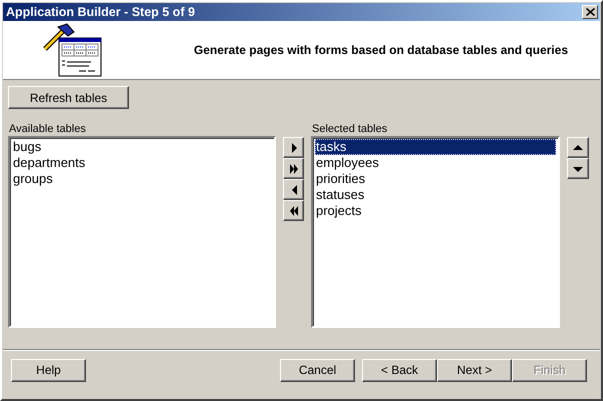  Describe the element at coordinates (380, 50) in the screenshot. I see `step-description: Generate pages with forms based on database tables and queries` at that location.